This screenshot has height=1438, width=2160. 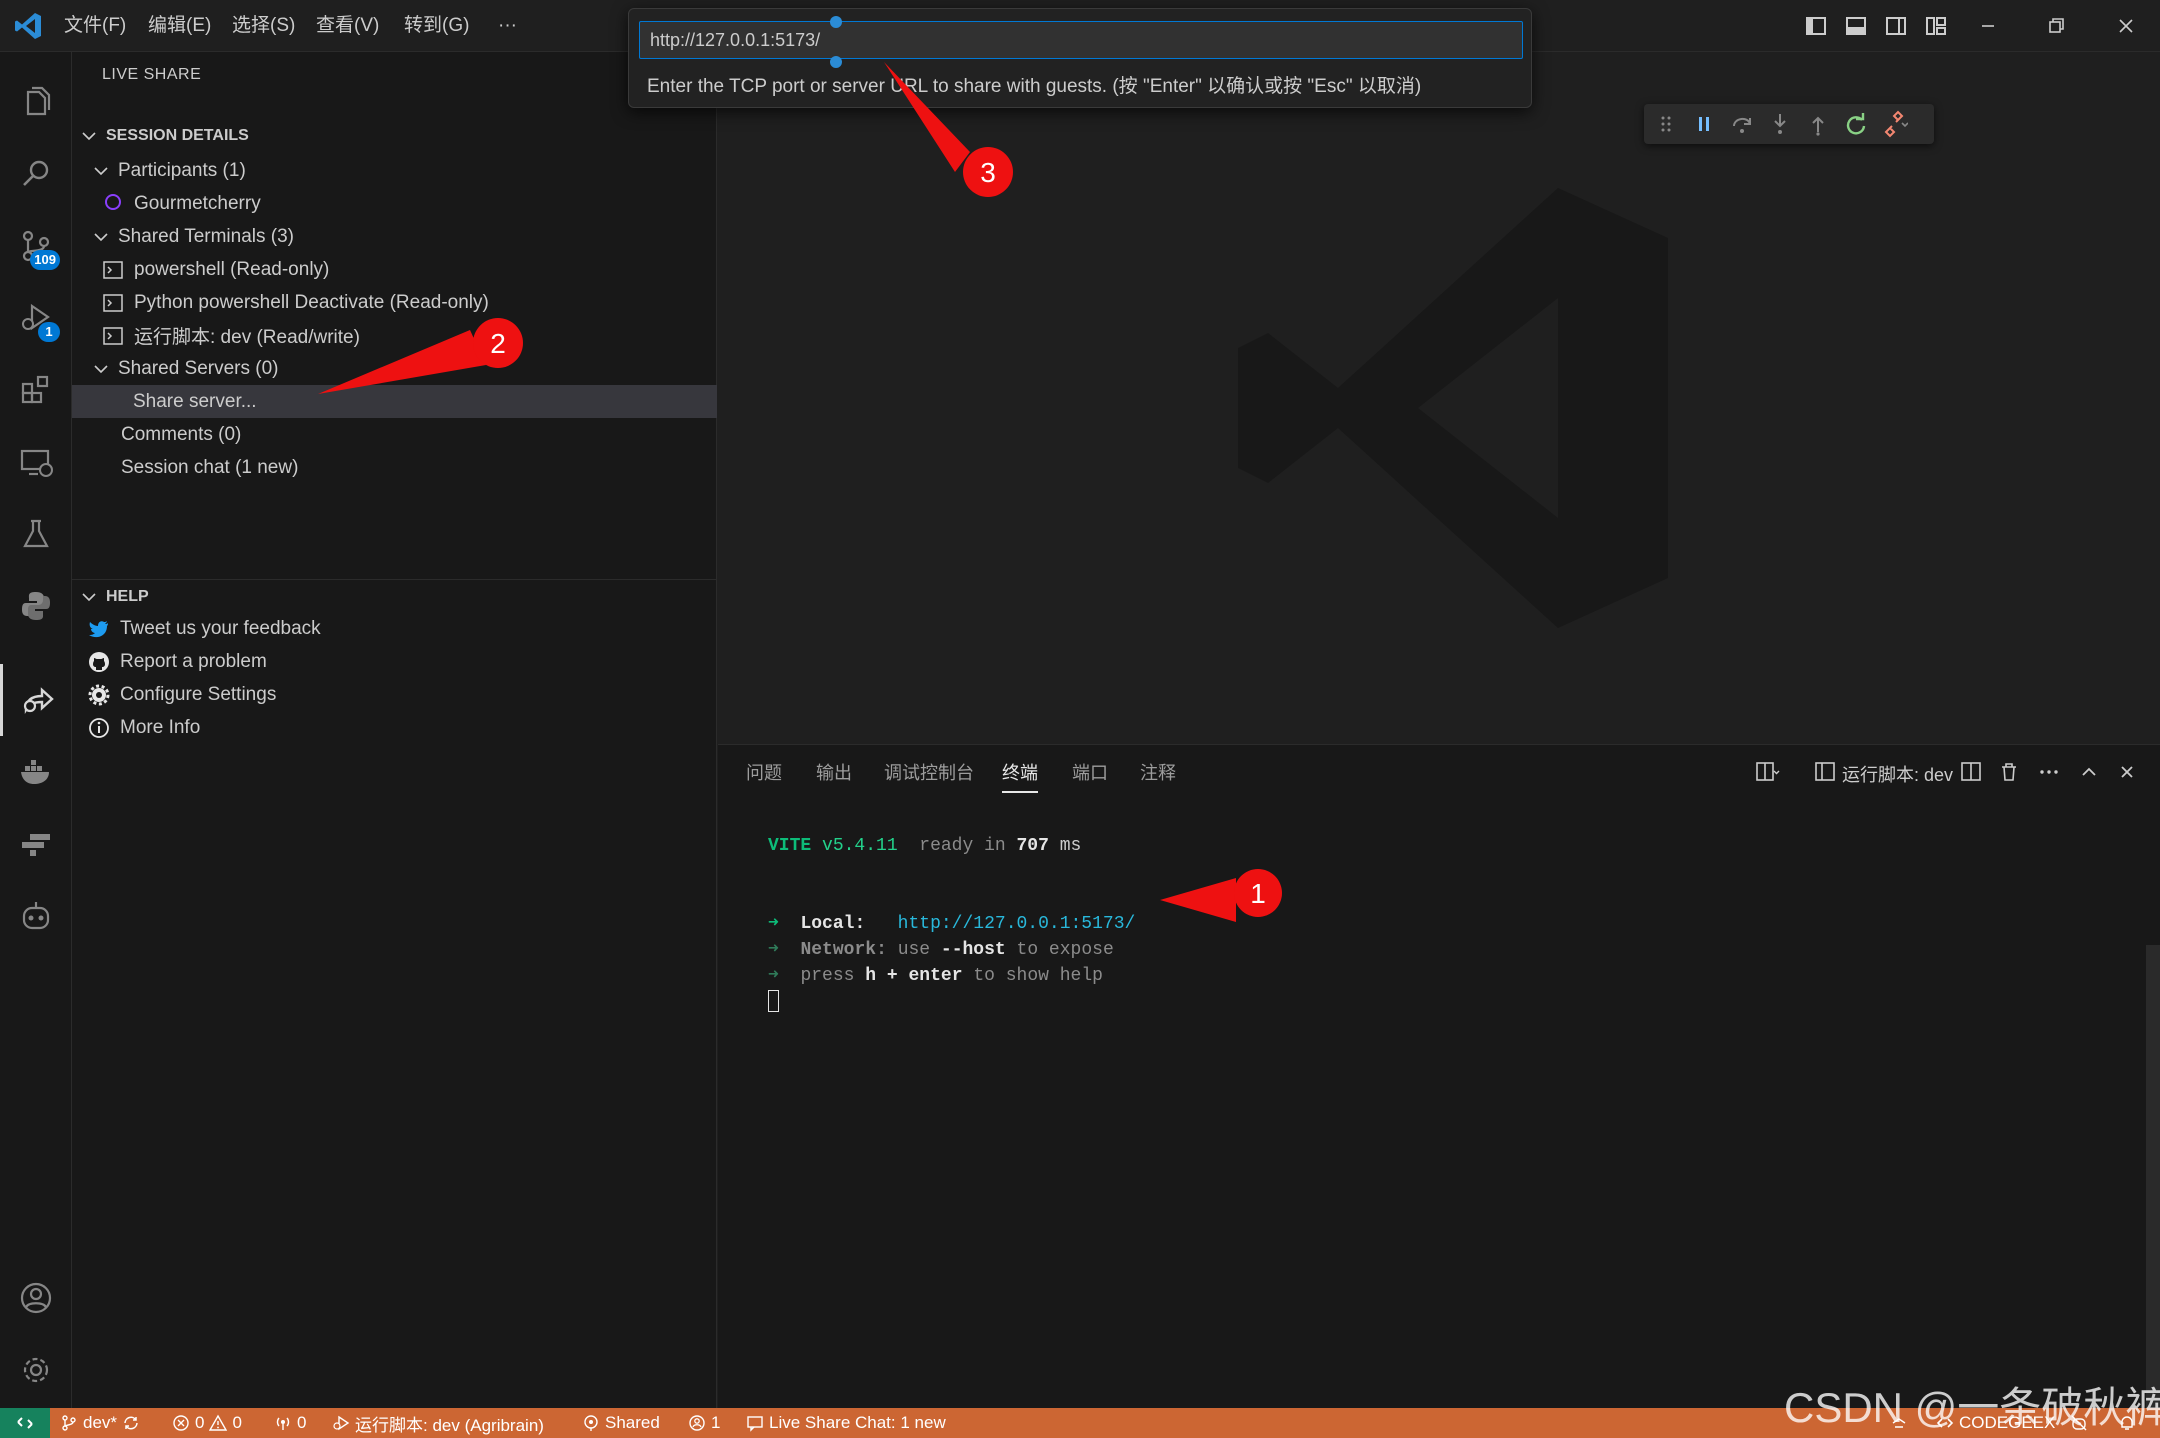 I want to click on arrow-glyph: ➜, so click(x=773, y=924).